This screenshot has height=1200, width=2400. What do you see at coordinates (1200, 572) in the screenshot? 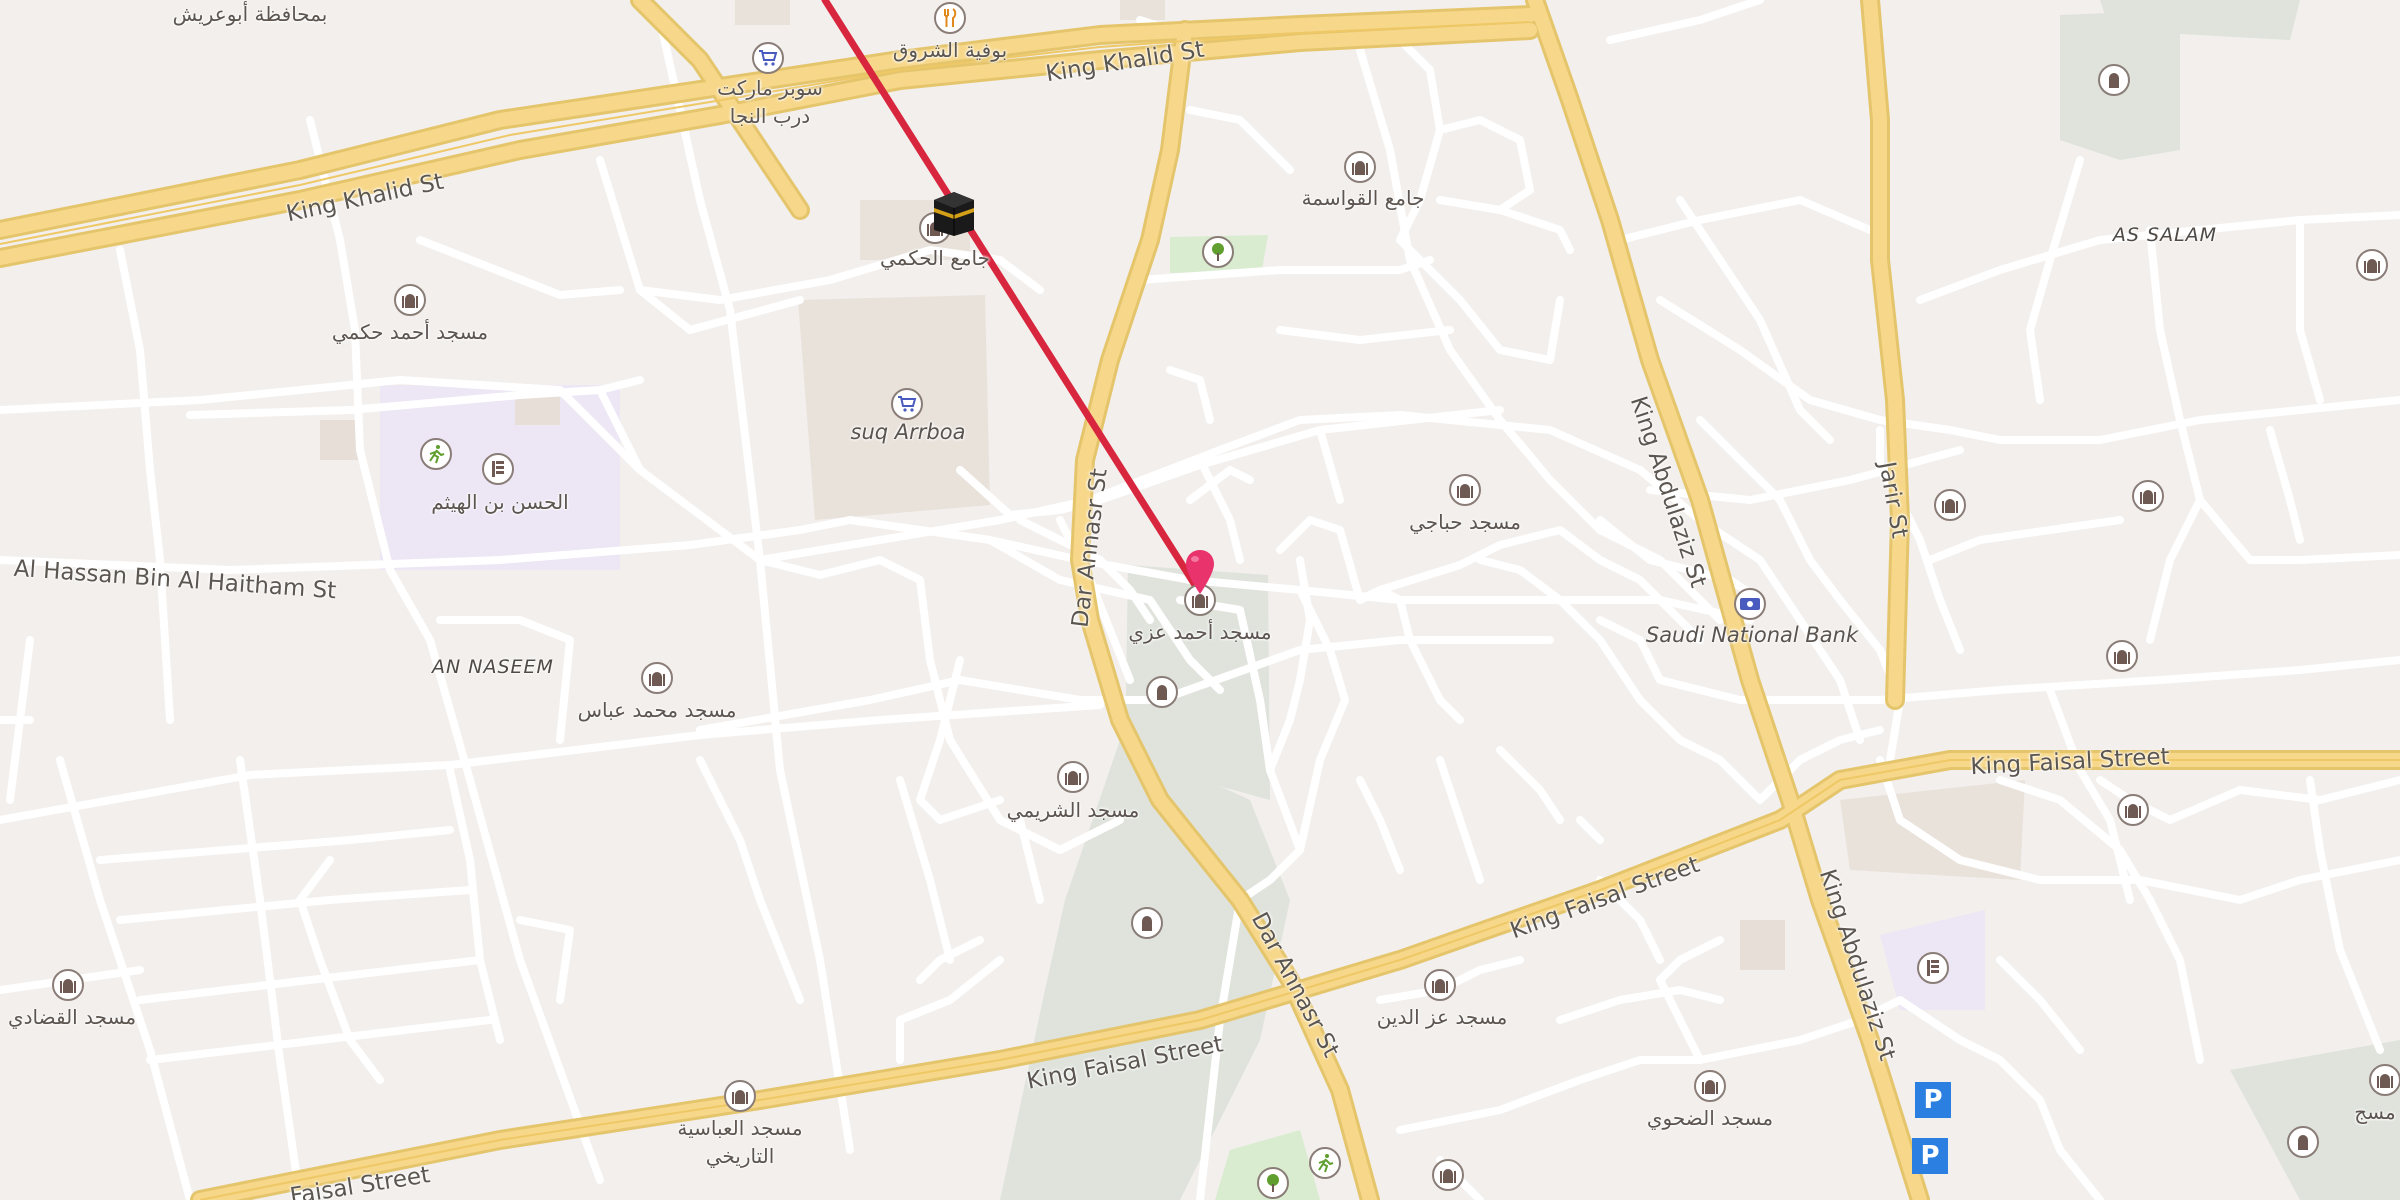
I see `location-pin-icon` at bounding box center [1200, 572].